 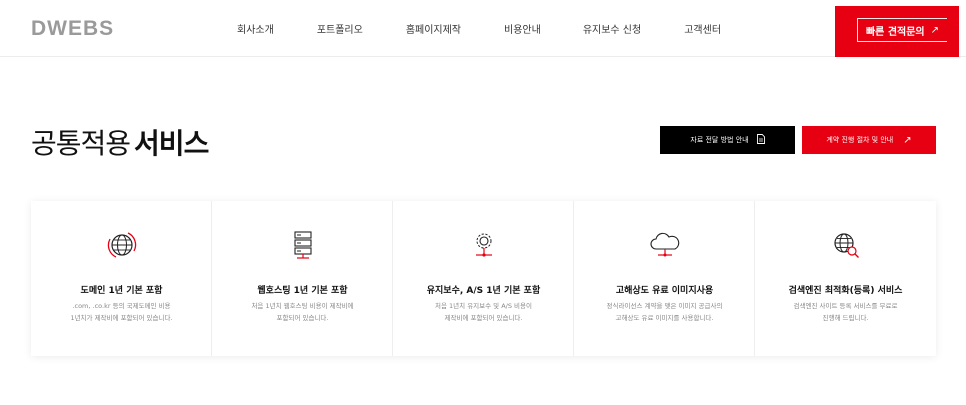 I want to click on desc-line: 포함되어 있습니다., so click(x=302, y=318).